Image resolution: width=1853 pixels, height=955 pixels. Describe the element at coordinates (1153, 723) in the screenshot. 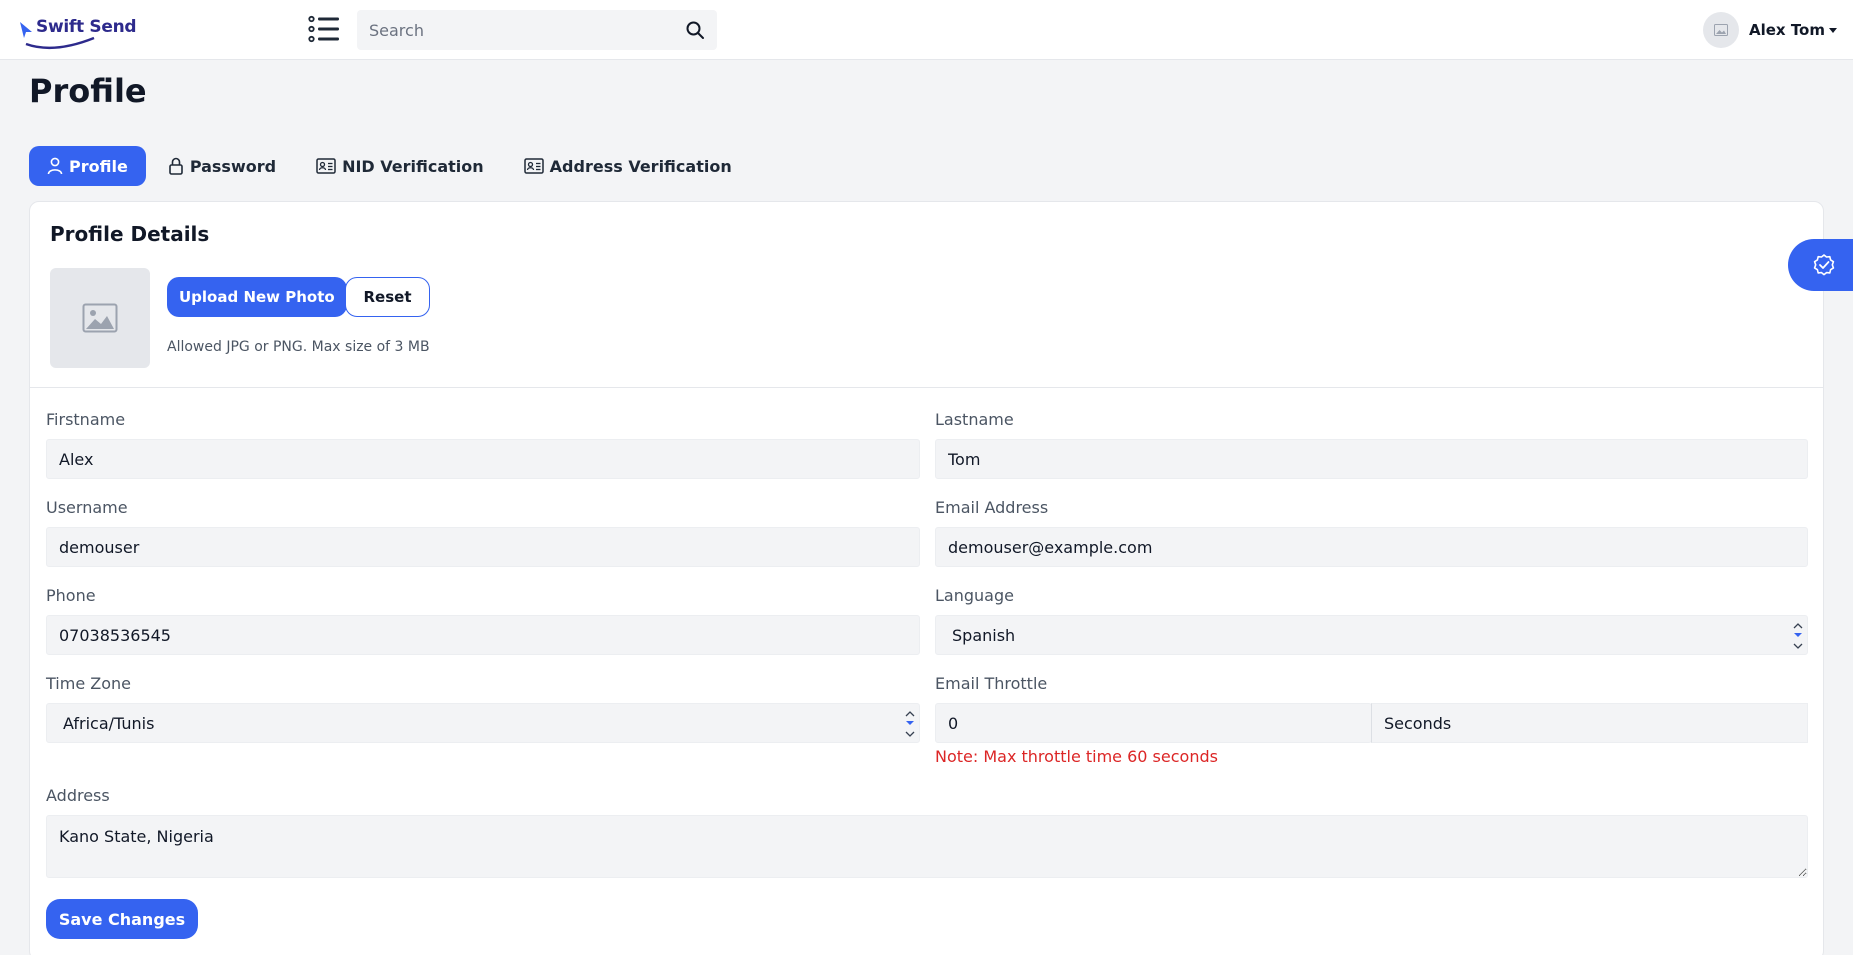

I see `throttle-field` at that location.